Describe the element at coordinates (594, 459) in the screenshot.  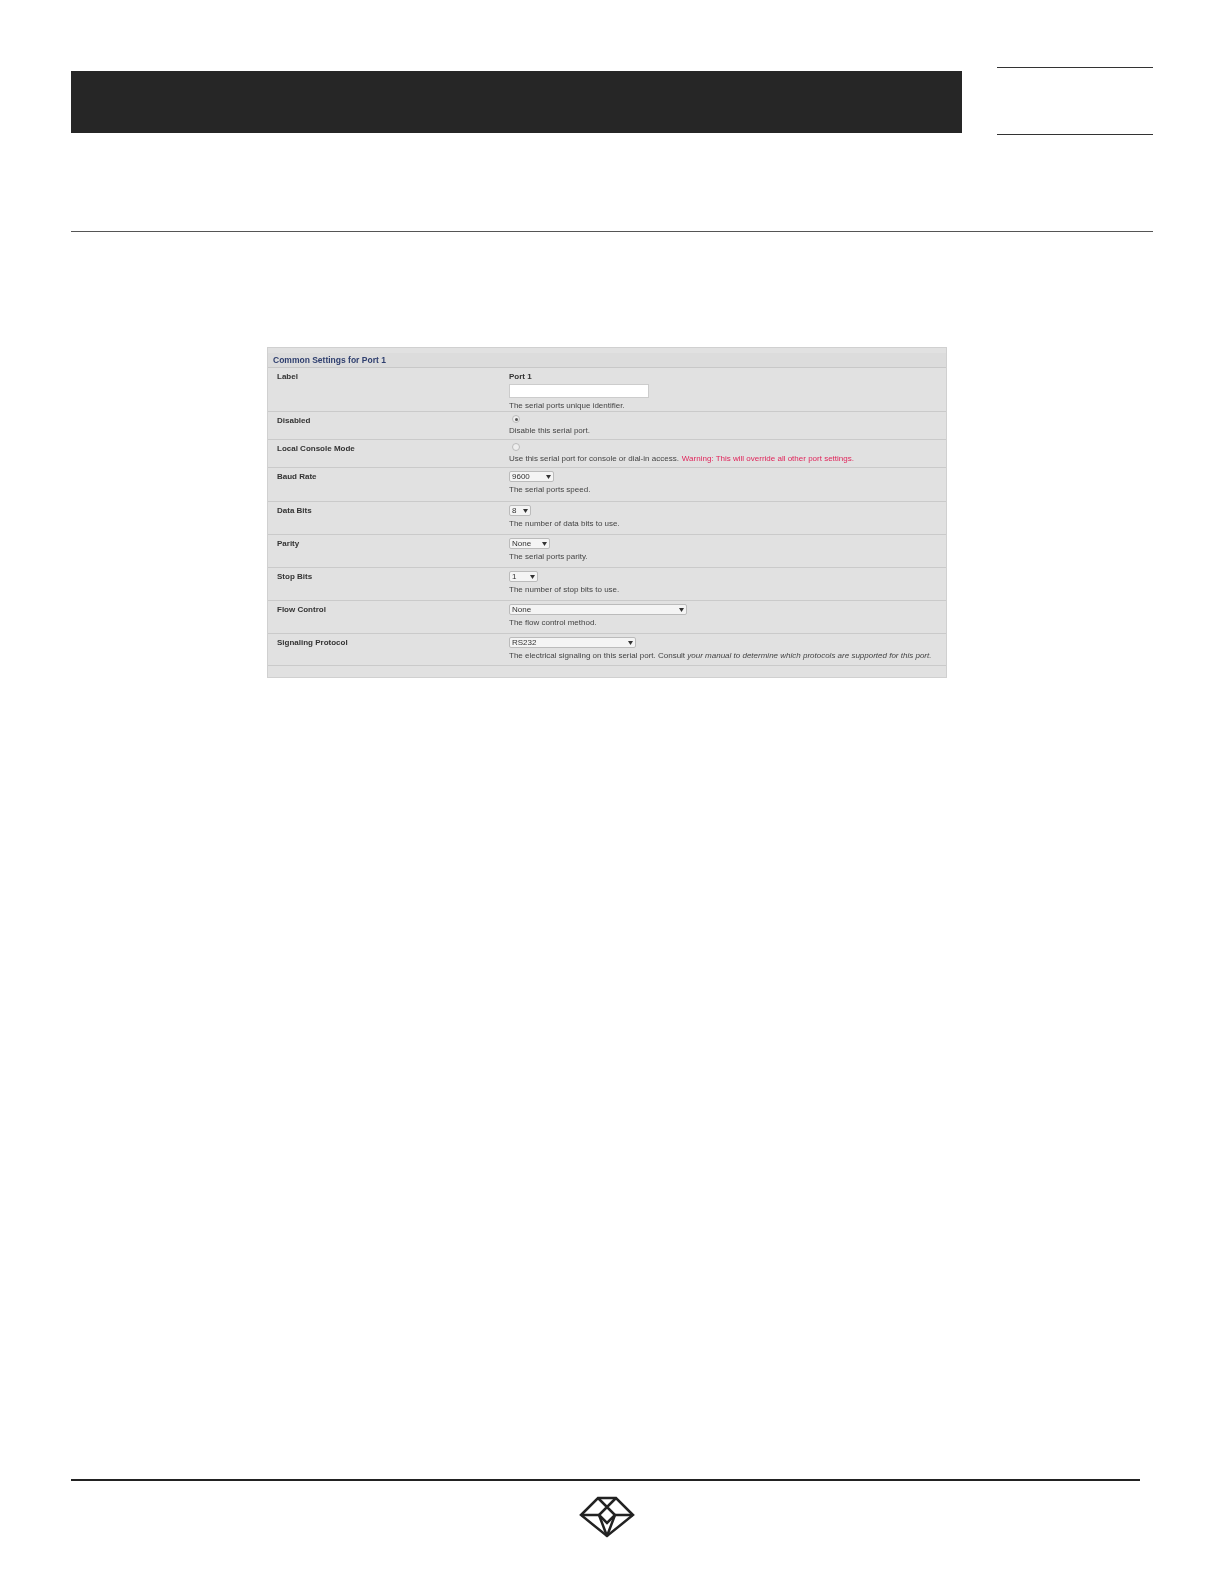
I see `setting-description: Use this serial port for console or dial-in access.` at that location.